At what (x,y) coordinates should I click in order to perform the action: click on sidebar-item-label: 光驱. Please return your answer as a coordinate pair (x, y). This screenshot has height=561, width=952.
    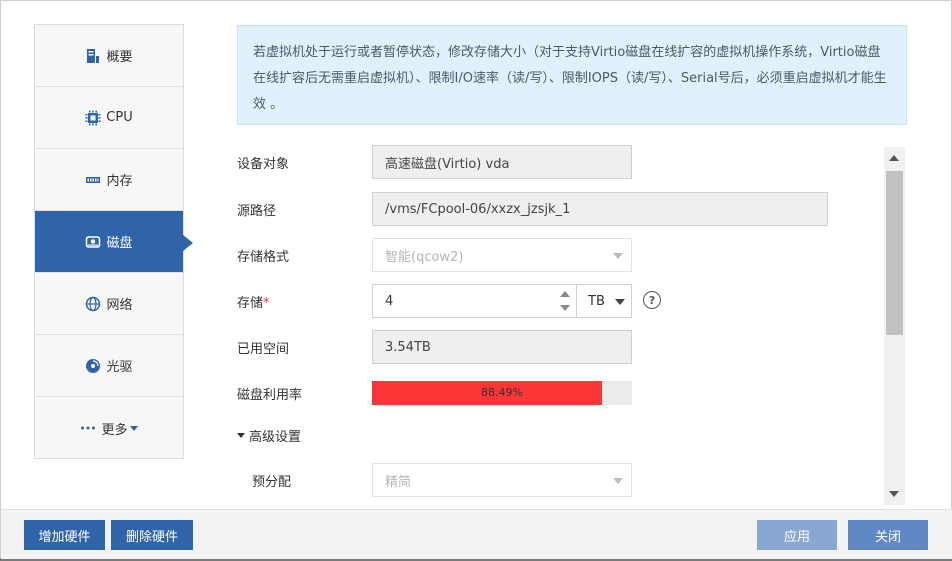
    Looking at the image, I should click on (119, 367).